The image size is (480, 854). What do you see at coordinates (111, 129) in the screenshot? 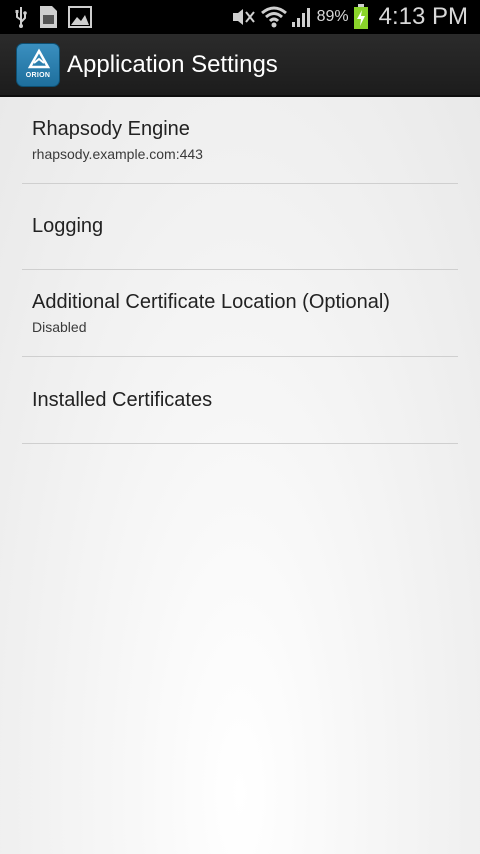
I see `pref-title: Rhapsody Engine` at bounding box center [111, 129].